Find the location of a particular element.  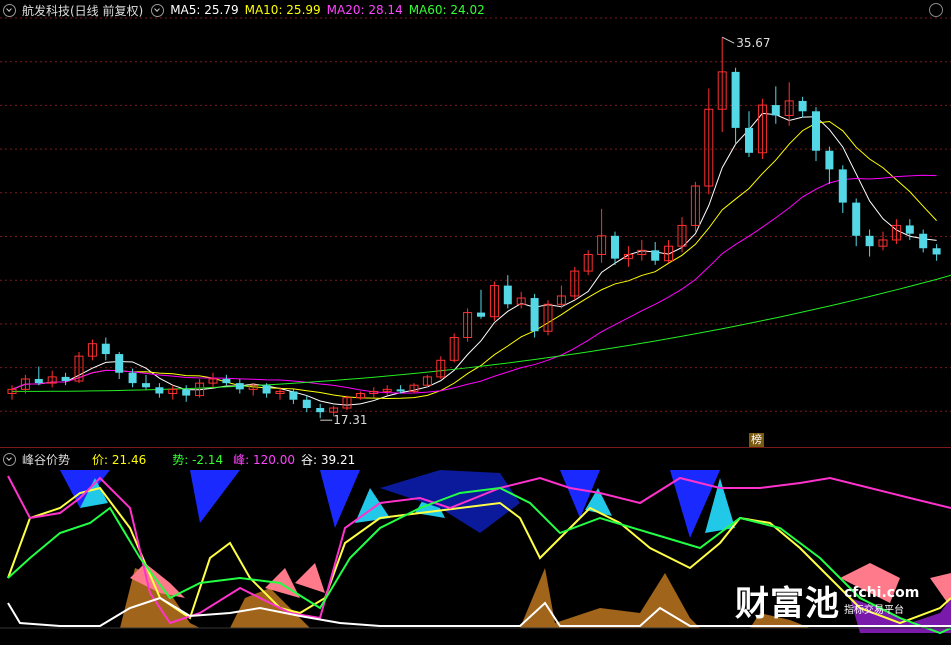

watermark: 财富池 cfchi.com 指标交易平台 is located at coordinates (827, 600).